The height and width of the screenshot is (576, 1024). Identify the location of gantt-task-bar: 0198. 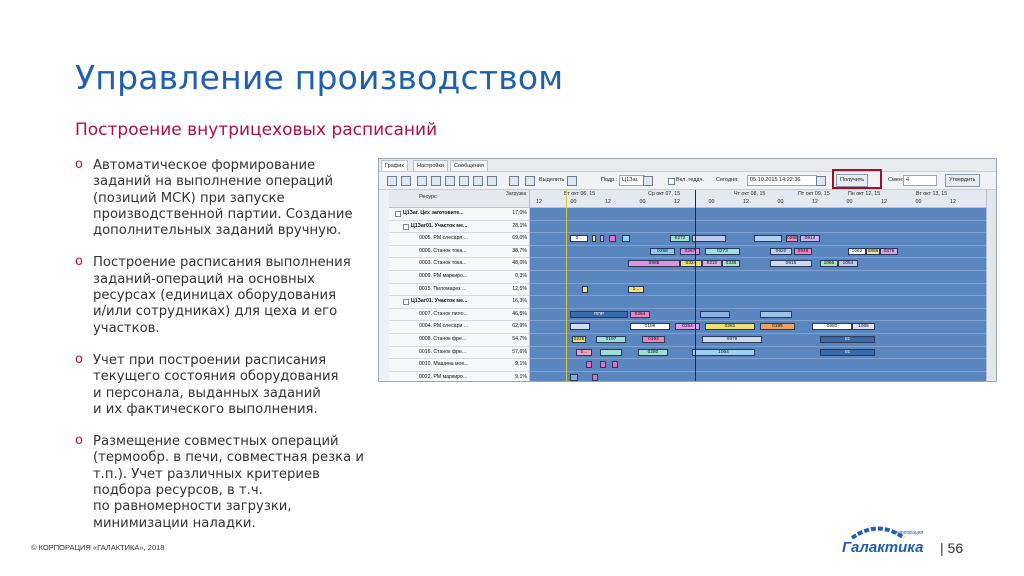
(650, 327).